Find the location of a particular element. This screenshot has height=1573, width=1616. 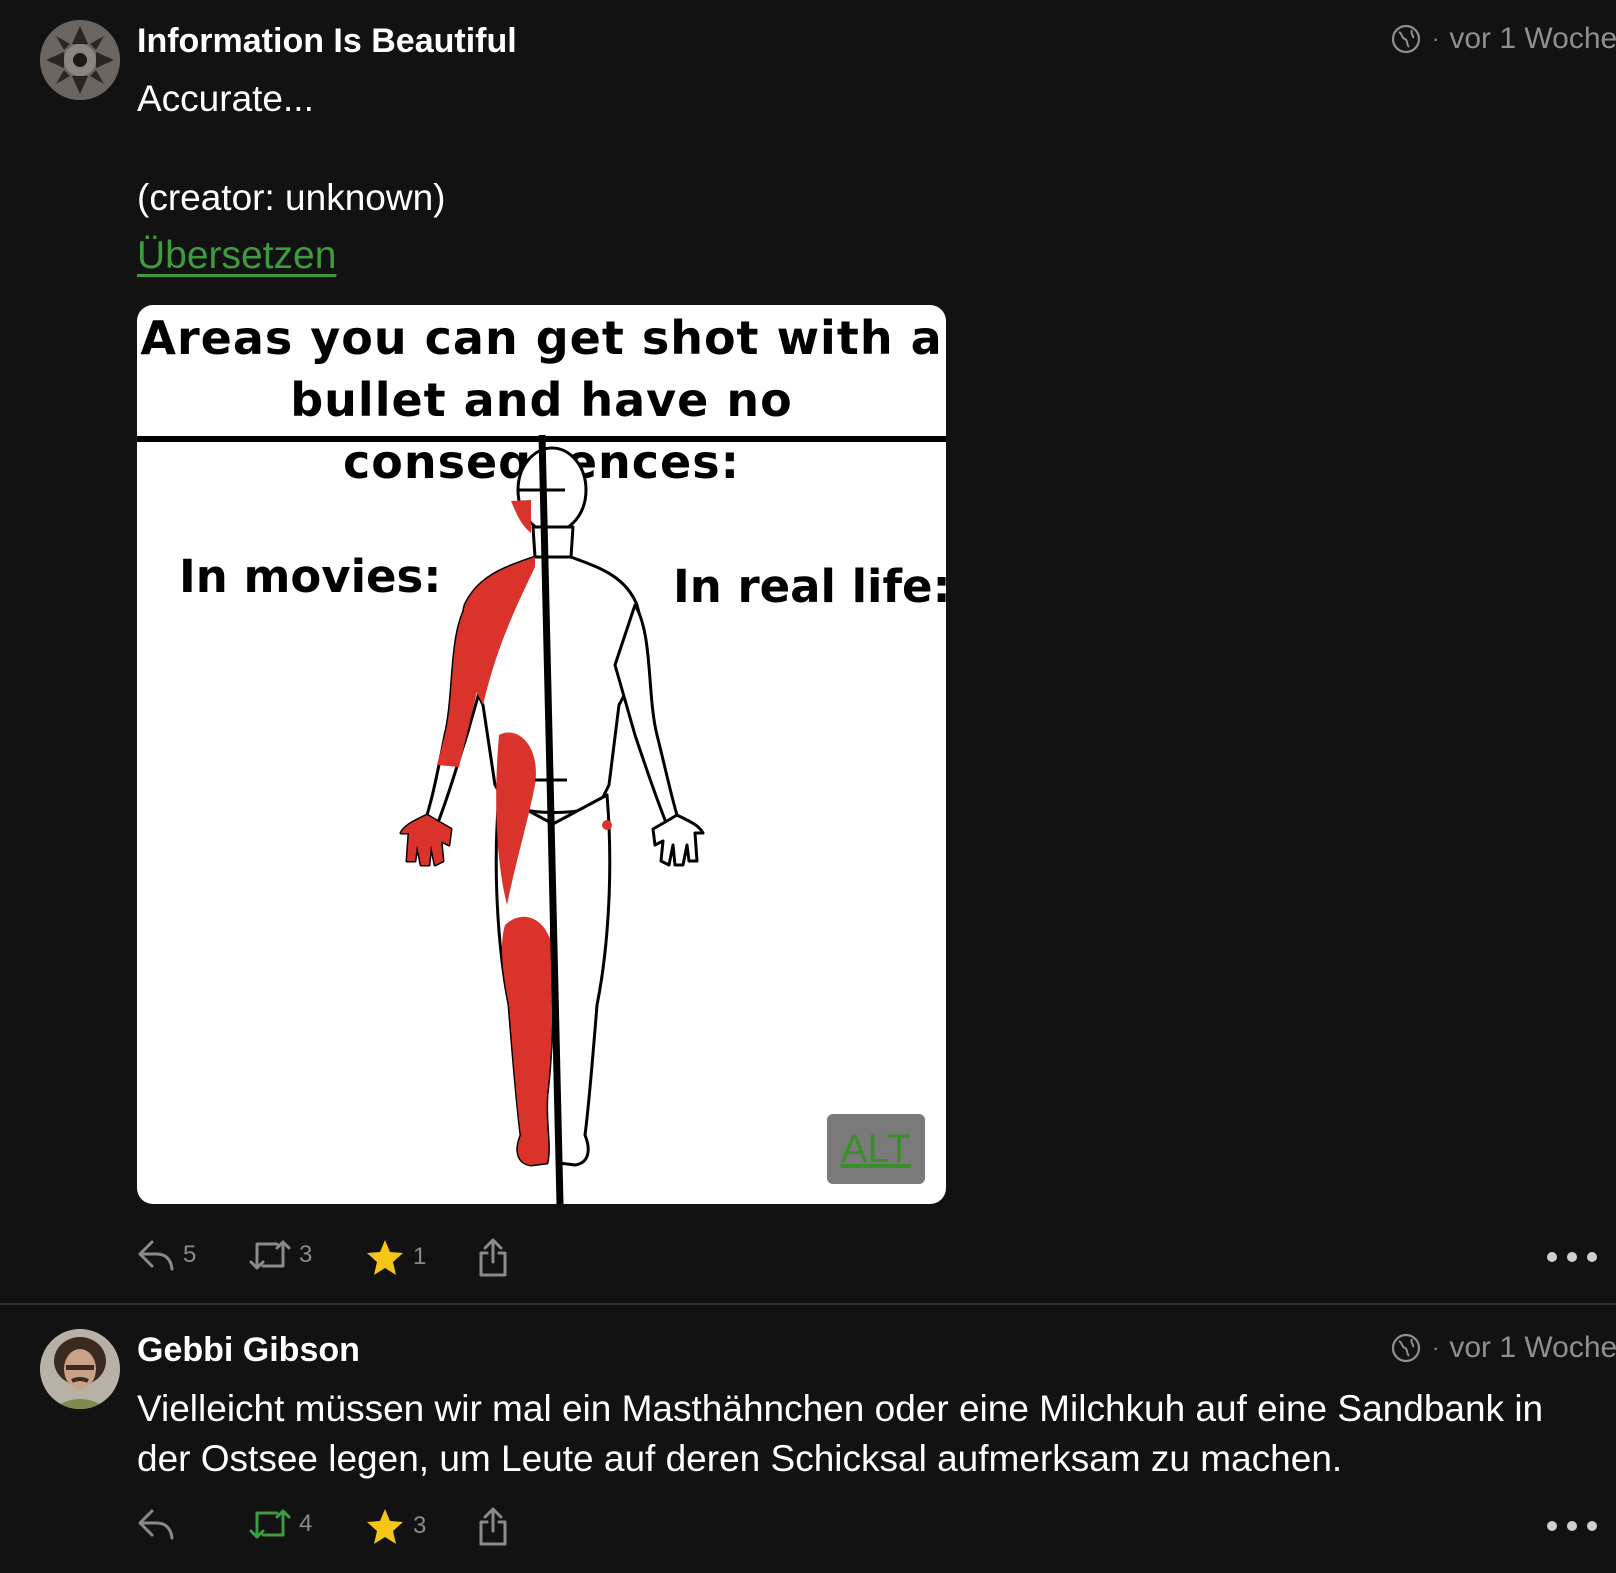

reply-button: 5 is located at coordinates (166, 1255).